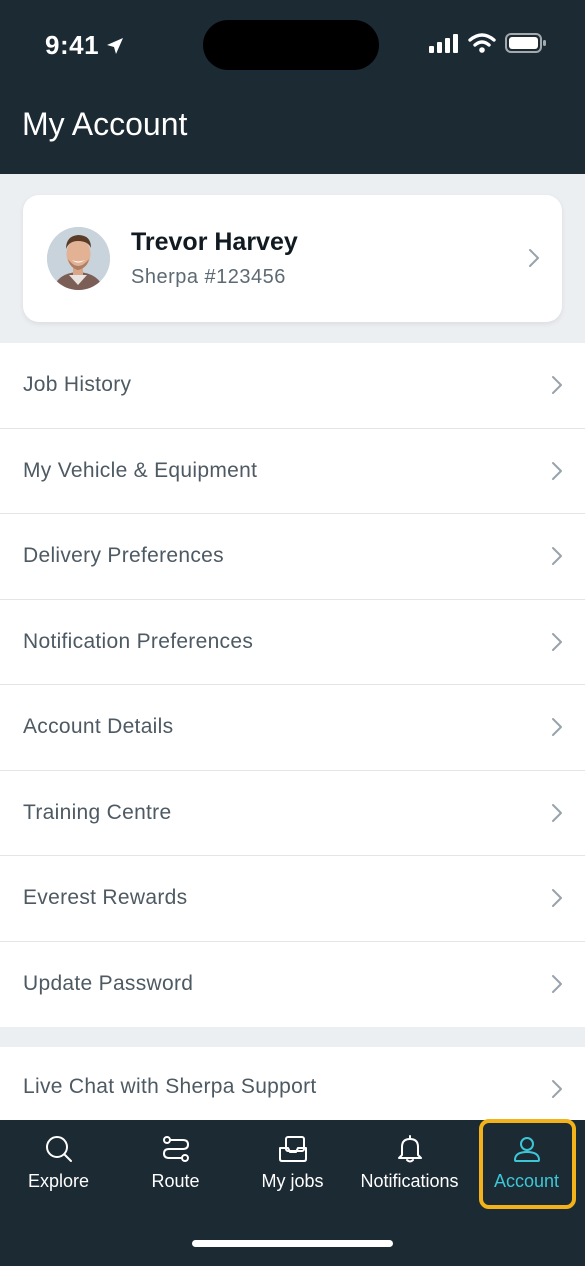 The width and height of the screenshot is (585, 1266). What do you see at coordinates (292, 1149) in the screenshot?
I see `jobs-icon` at bounding box center [292, 1149].